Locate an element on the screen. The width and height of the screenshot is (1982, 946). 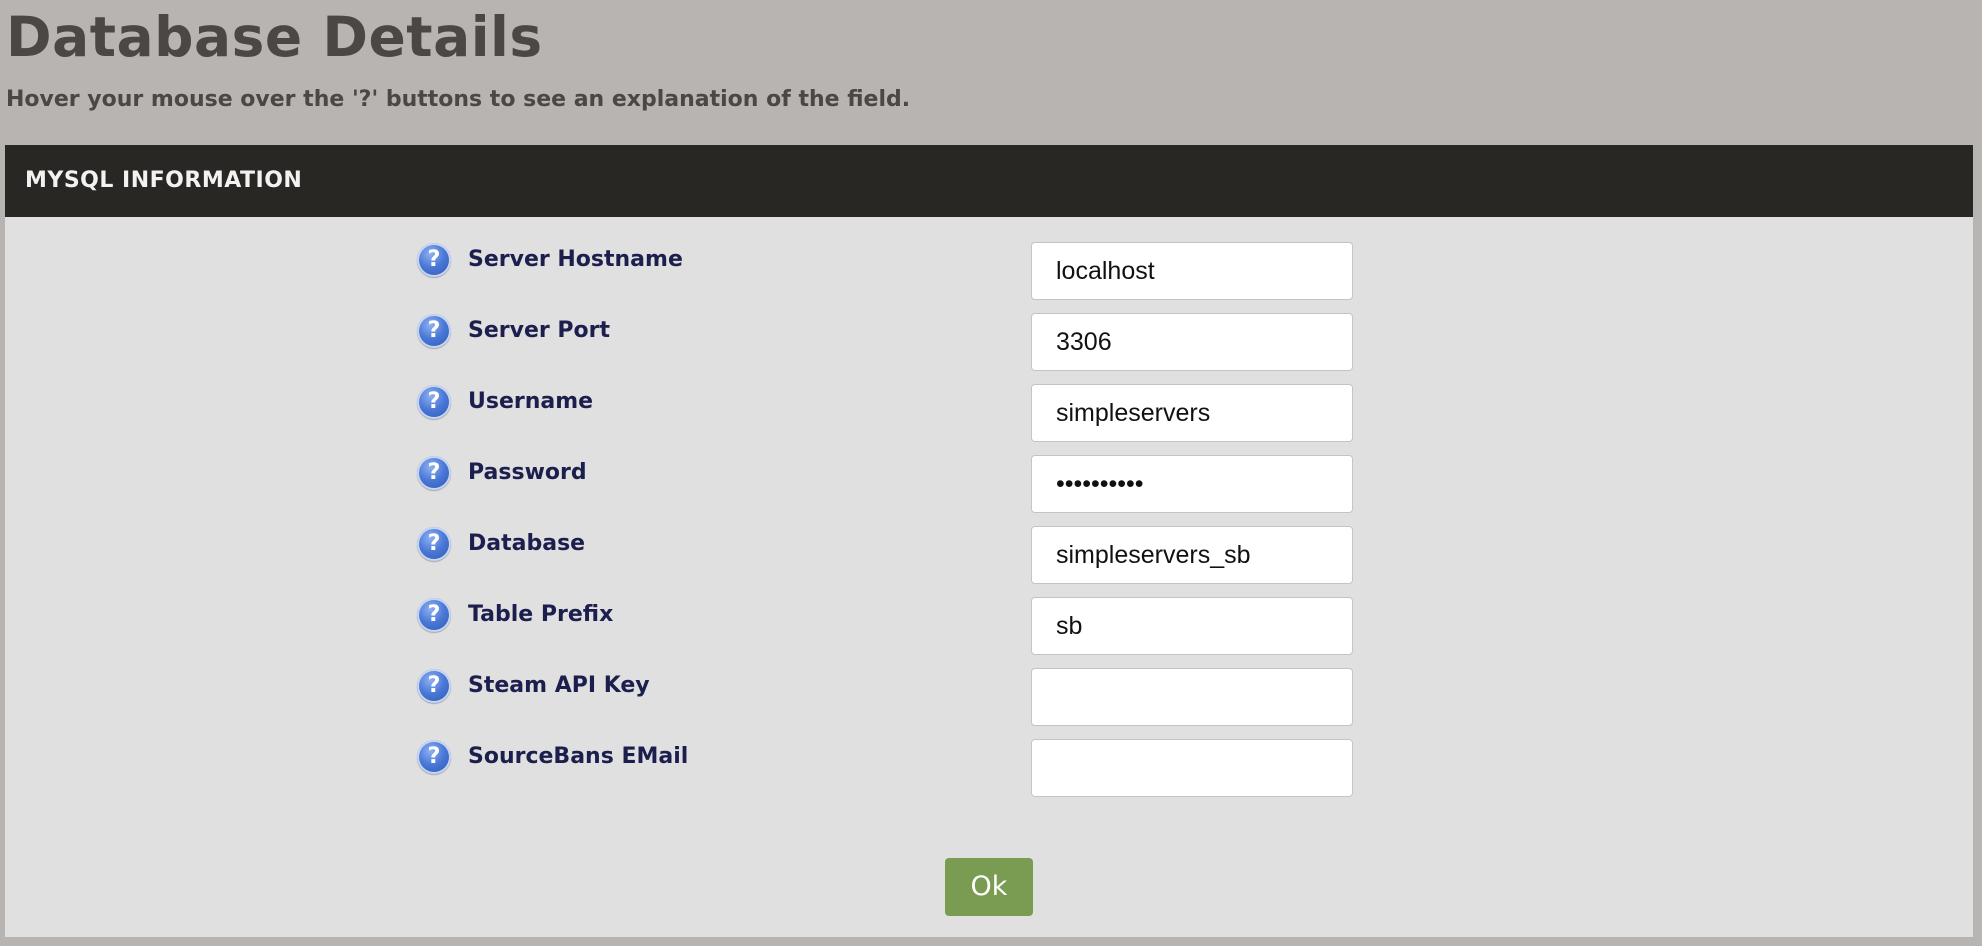
database-input is located at coordinates (1192, 555).